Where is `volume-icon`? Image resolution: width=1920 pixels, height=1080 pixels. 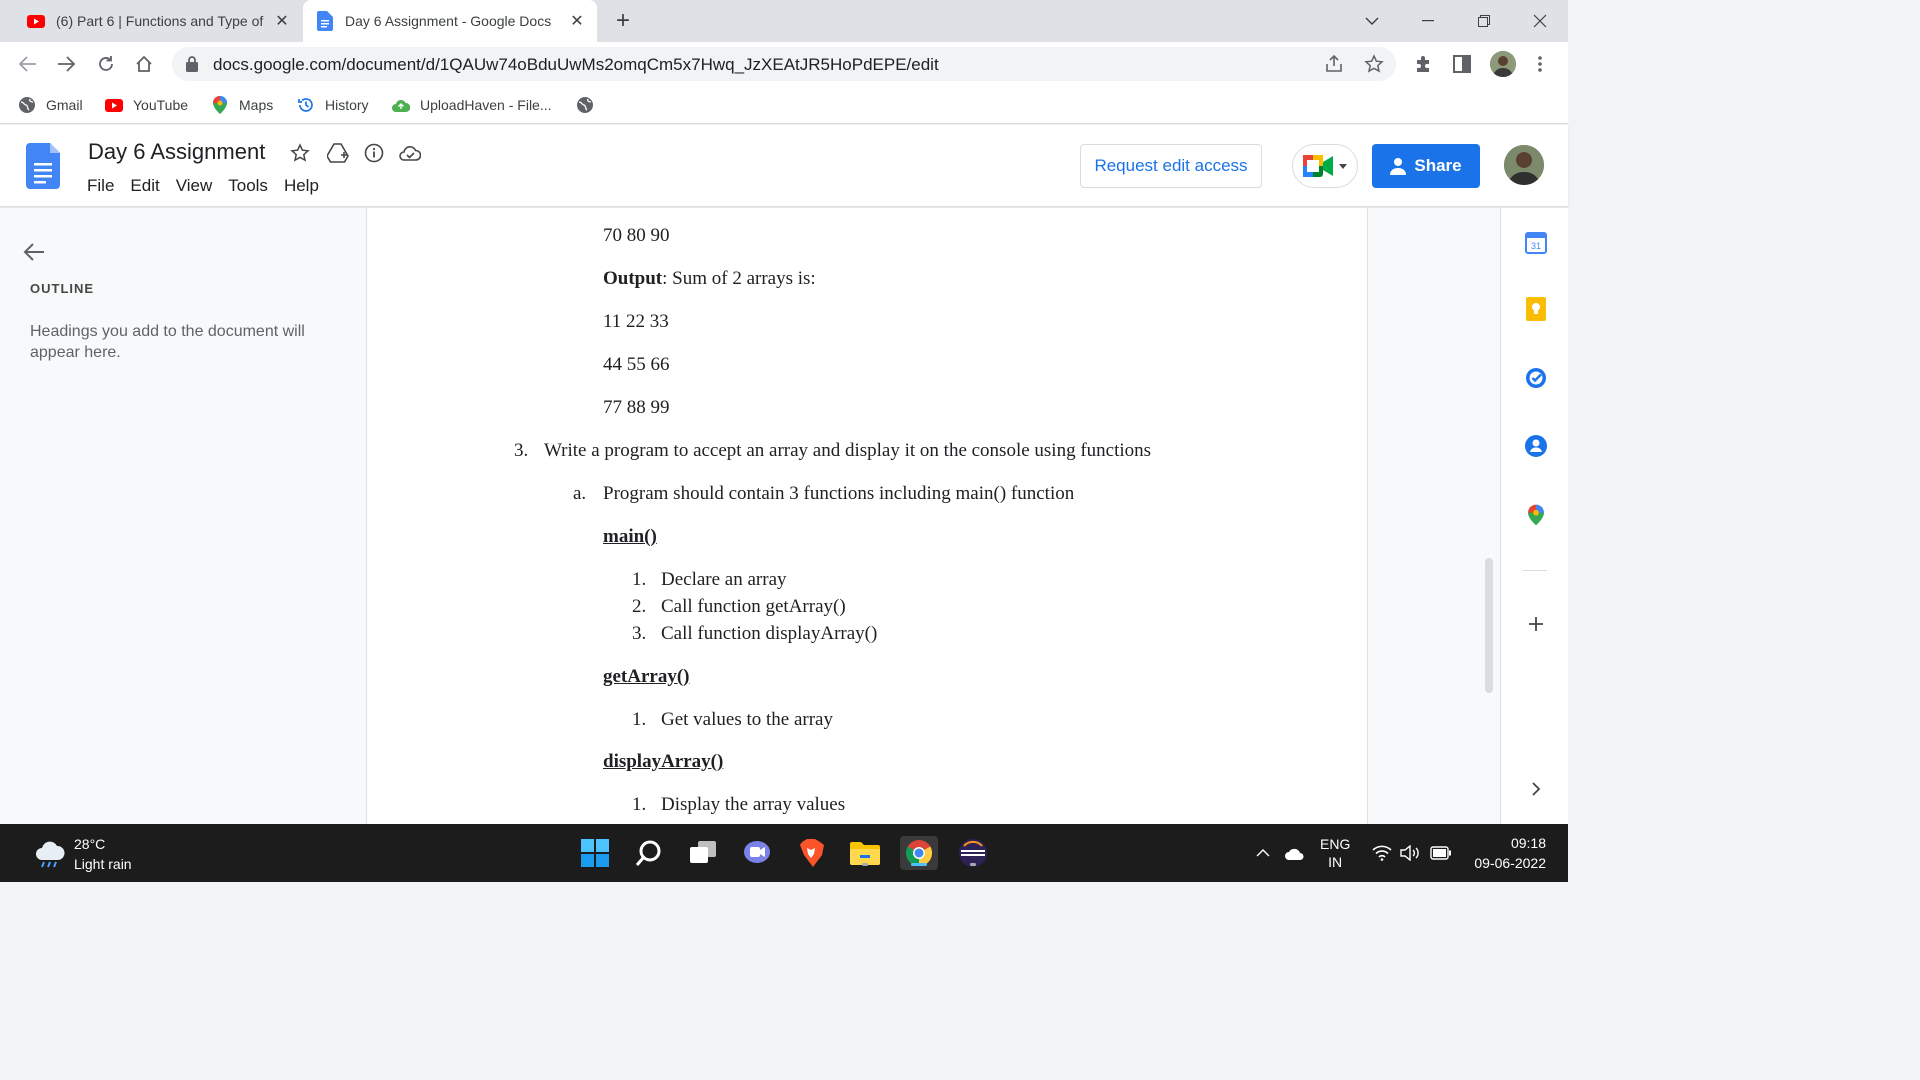
volume-icon is located at coordinates (1411, 853).